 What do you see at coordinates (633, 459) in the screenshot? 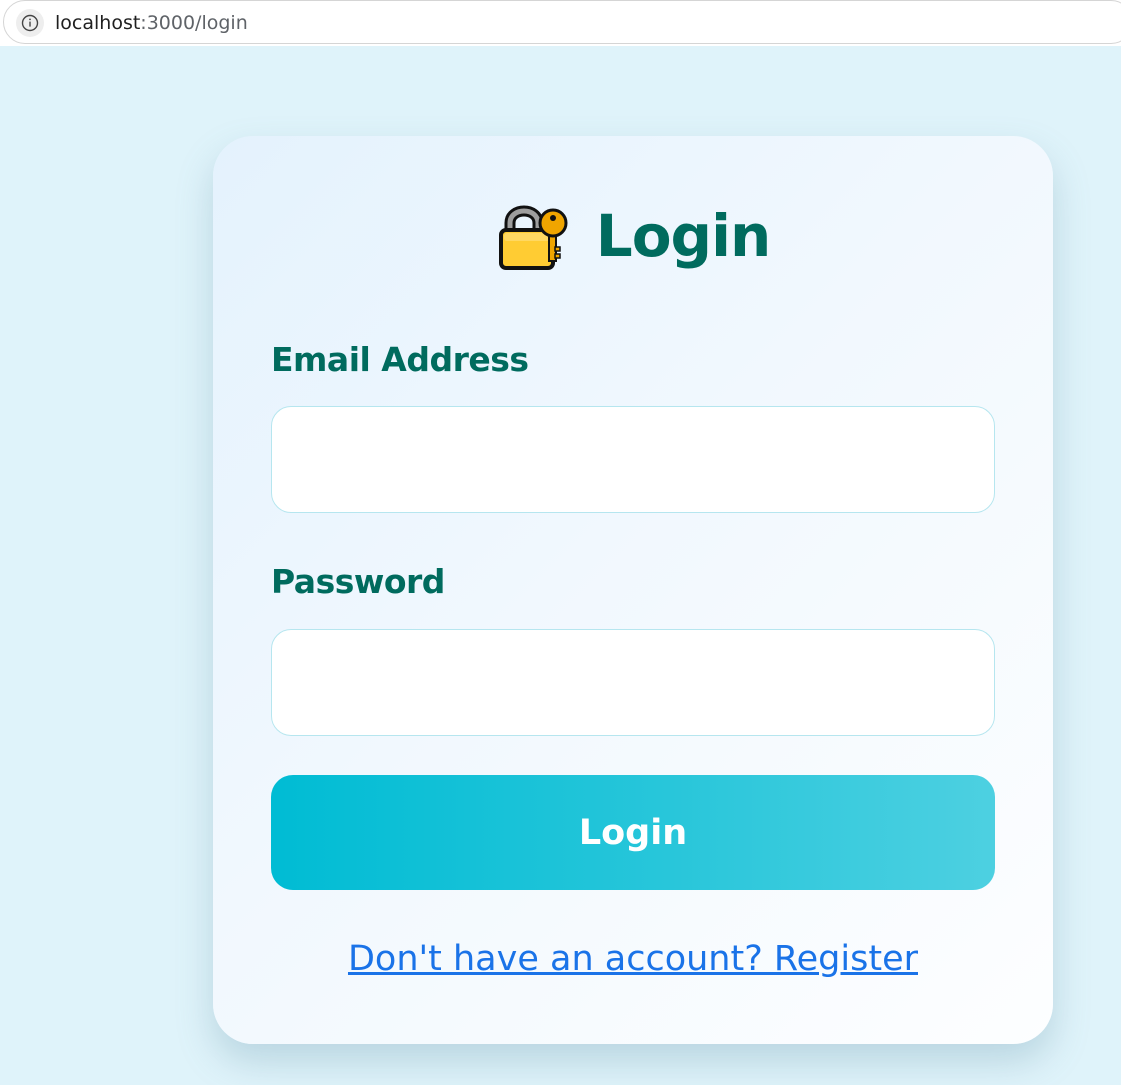
I see `email-field` at bounding box center [633, 459].